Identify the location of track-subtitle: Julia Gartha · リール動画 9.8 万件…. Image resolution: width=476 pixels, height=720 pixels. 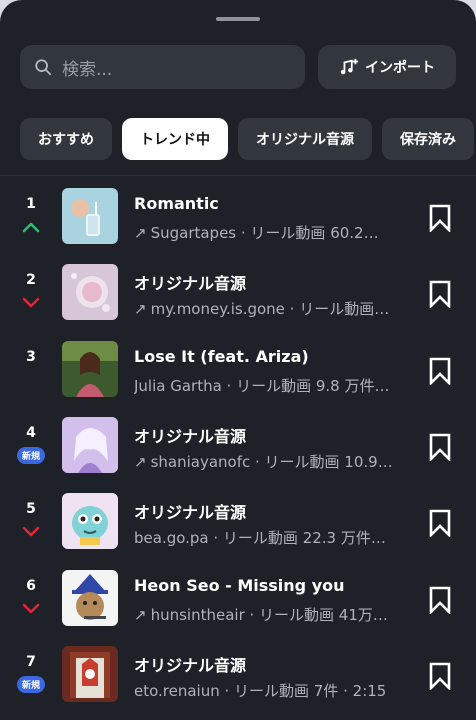
(271, 385).